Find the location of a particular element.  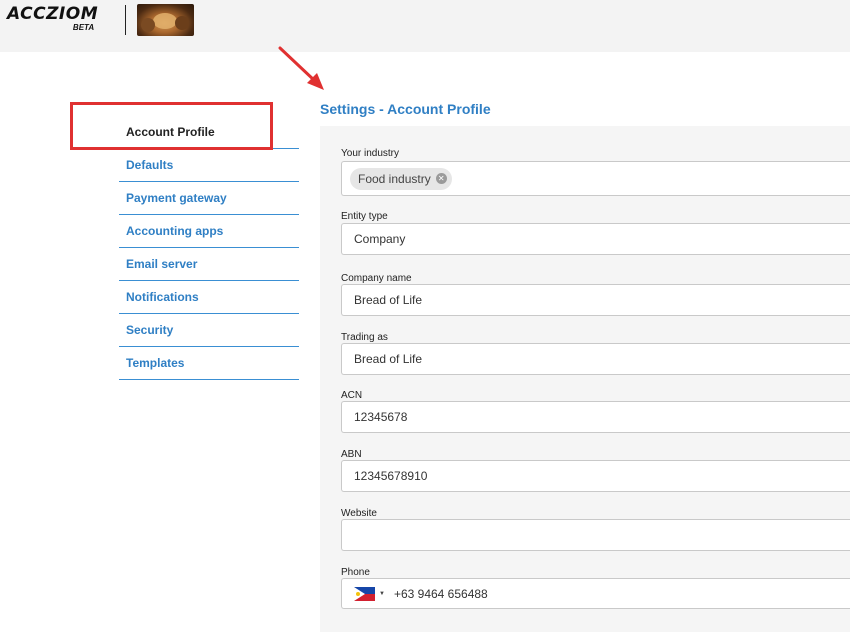

industry-chip: Food industry ✕ is located at coordinates (401, 178).